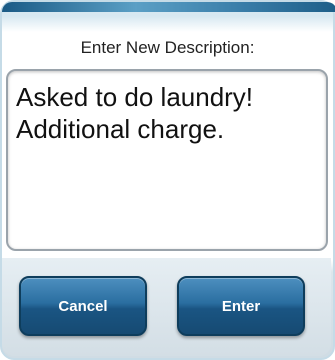 This screenshot has height=360, width=335. I want to click on enter-button: Enter, so click(241, 306).